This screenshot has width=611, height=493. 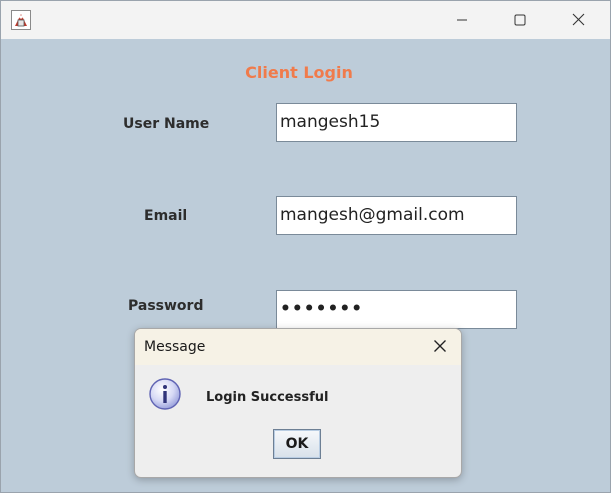 I want to click on maximize-button, so click(x=520, y=20).